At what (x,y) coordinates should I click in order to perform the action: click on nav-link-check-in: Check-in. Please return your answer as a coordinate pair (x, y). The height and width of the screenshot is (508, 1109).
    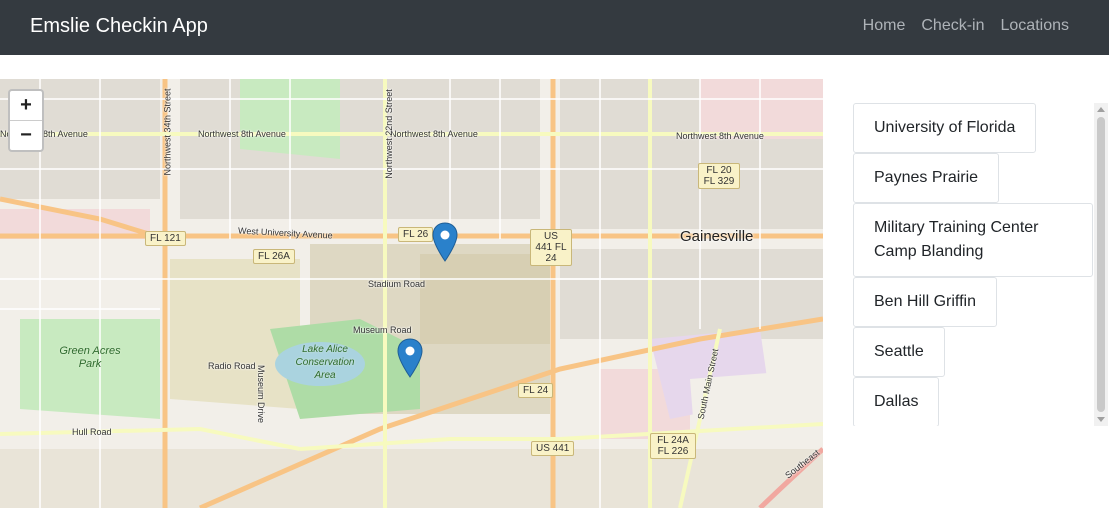
    Looking at the image, I should click on (952, 26).